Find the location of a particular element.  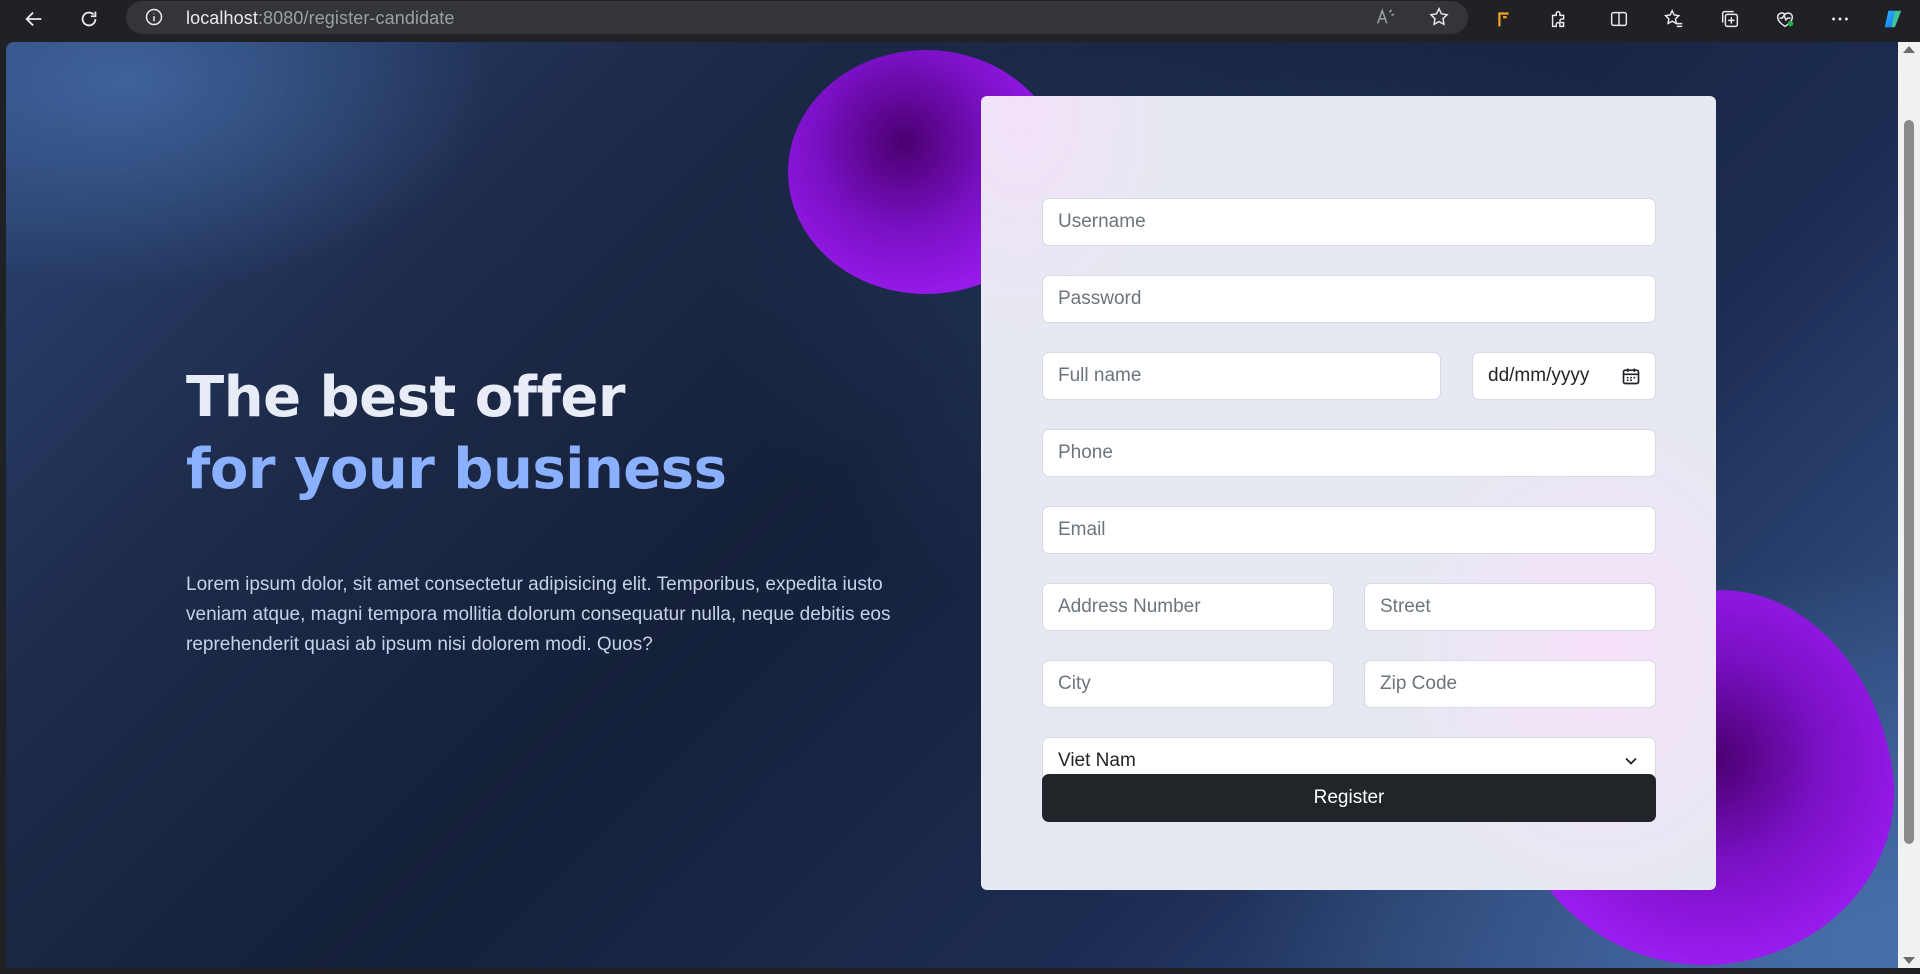

back-arrow-icon is located at coordinates (34, 19).